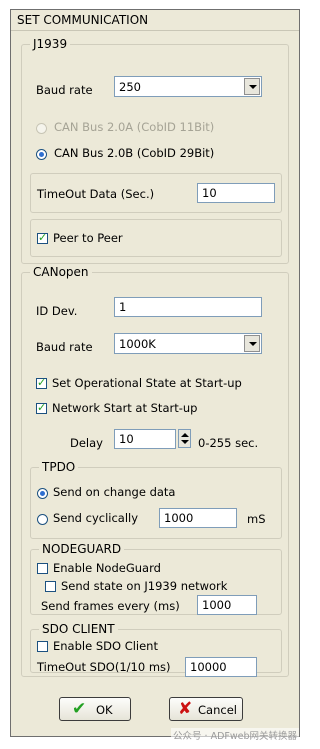 This screenshot has height=749, width=320. Describe the element at coordinates (57, 311) in the screenshot. I see `id-dev-label: ID Dev.` at that location.